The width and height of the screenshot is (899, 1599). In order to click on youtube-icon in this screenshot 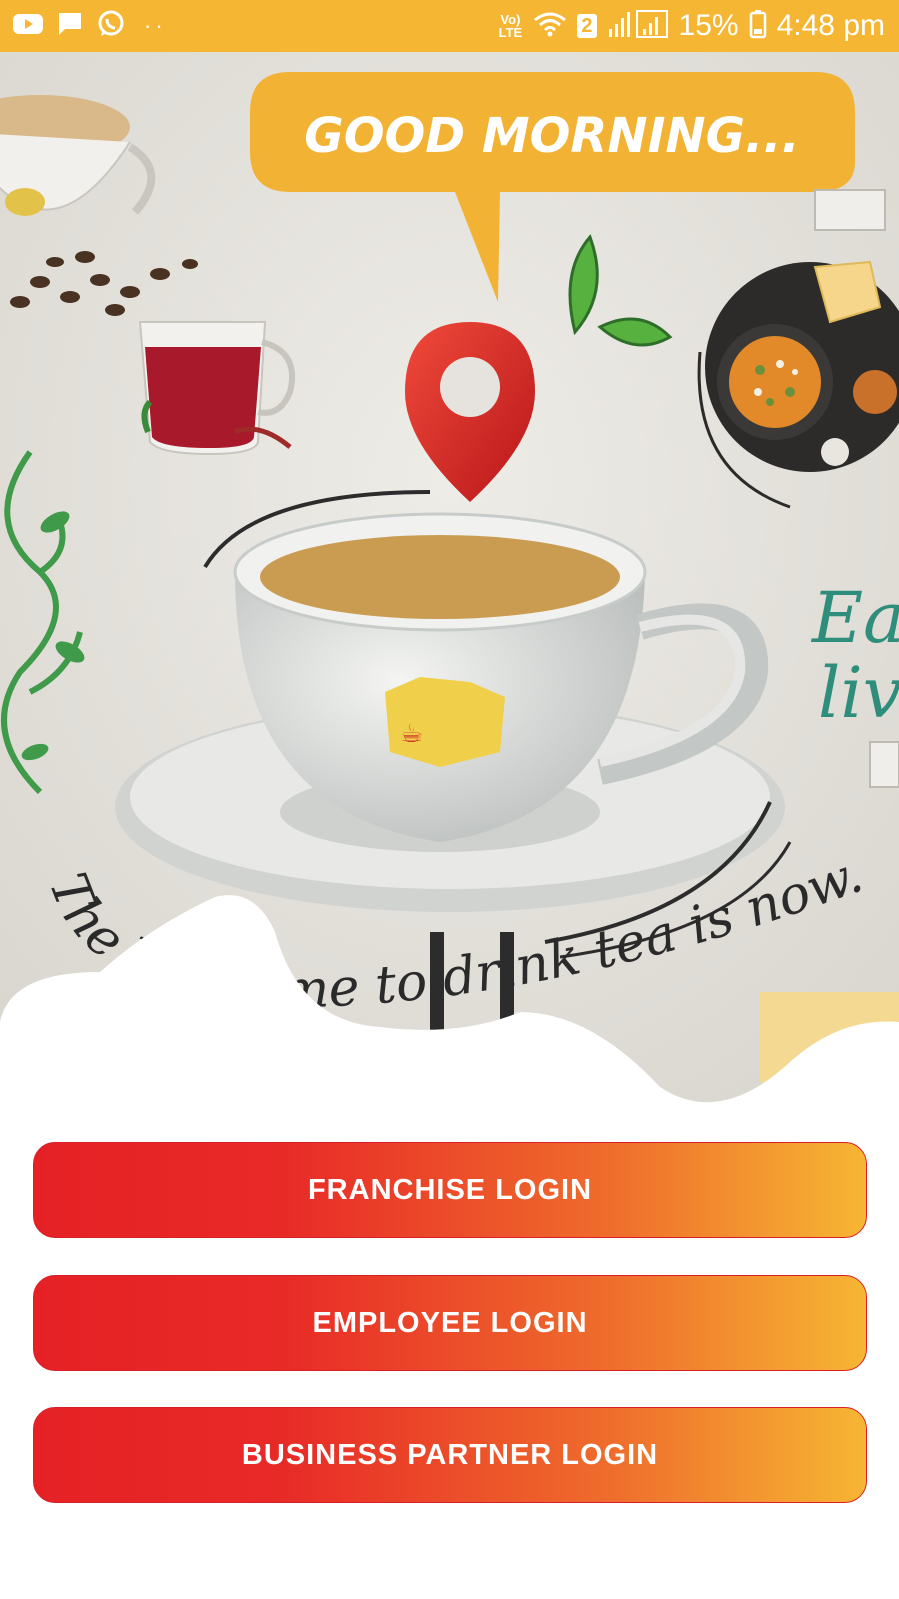, I will do `click(28, 26)`.